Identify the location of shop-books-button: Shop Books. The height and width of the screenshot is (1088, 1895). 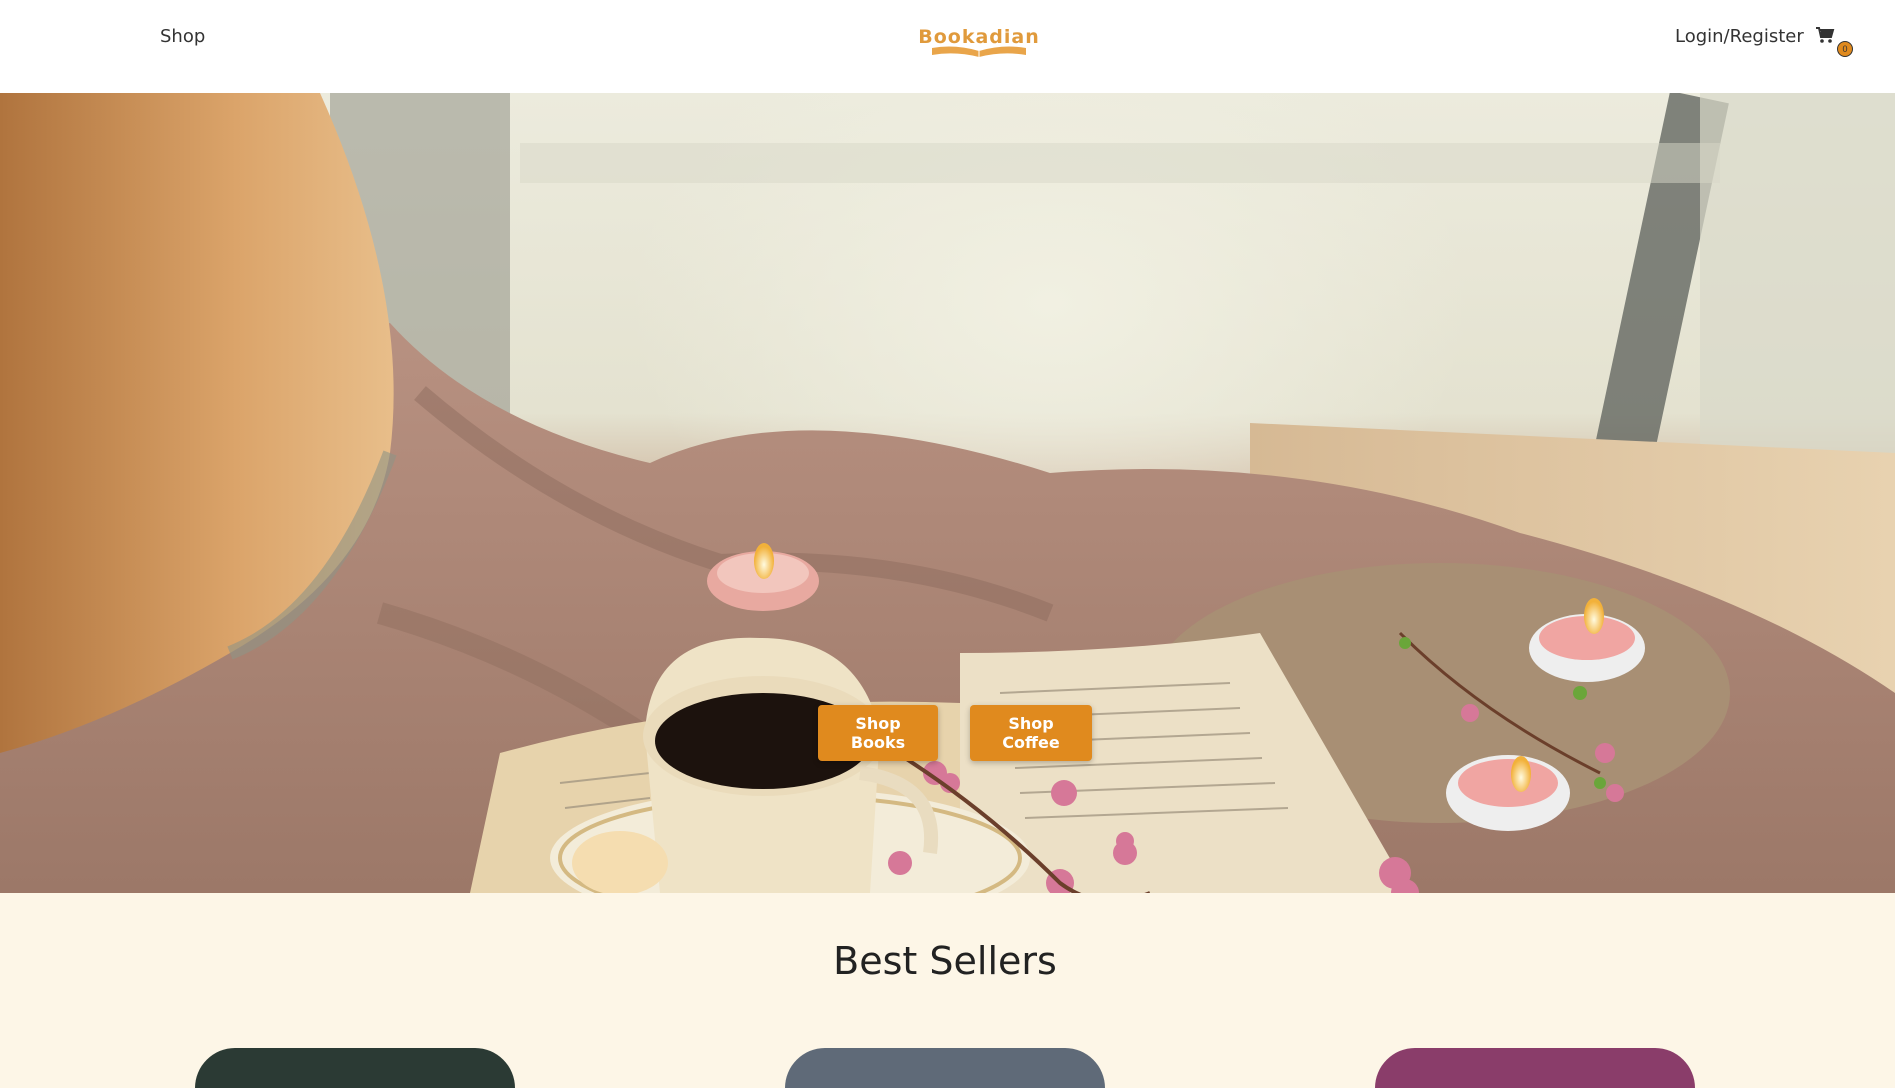
(878, 733).